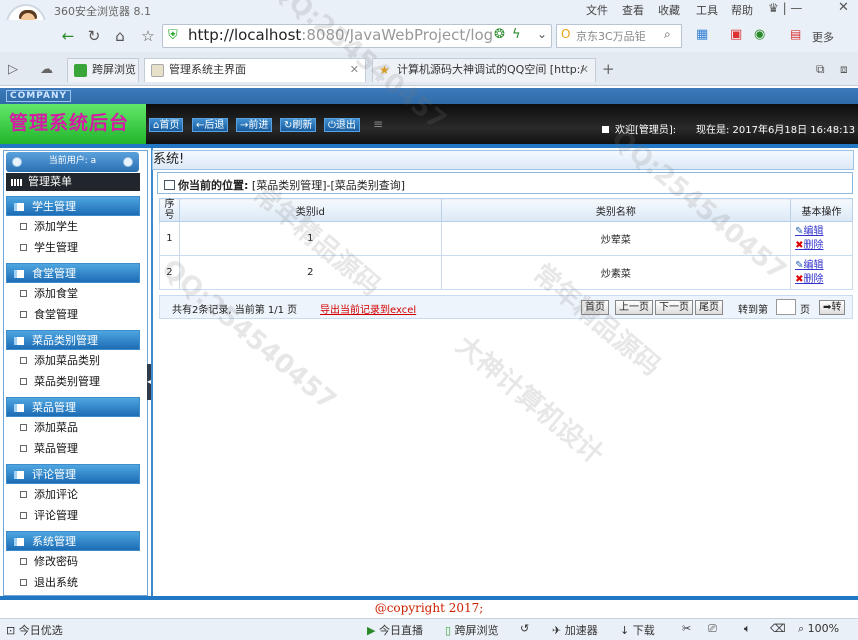 Image resolution: width=858 pixels, height=640 pixels. Describe the element at coordinates (667, 34) in the screenshot. I see `search-icon: ⌕` at that location.